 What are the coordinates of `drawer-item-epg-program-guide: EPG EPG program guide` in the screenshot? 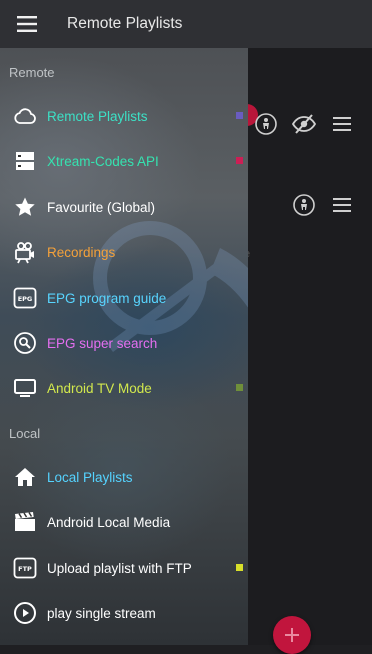 It's located at (124, 298).